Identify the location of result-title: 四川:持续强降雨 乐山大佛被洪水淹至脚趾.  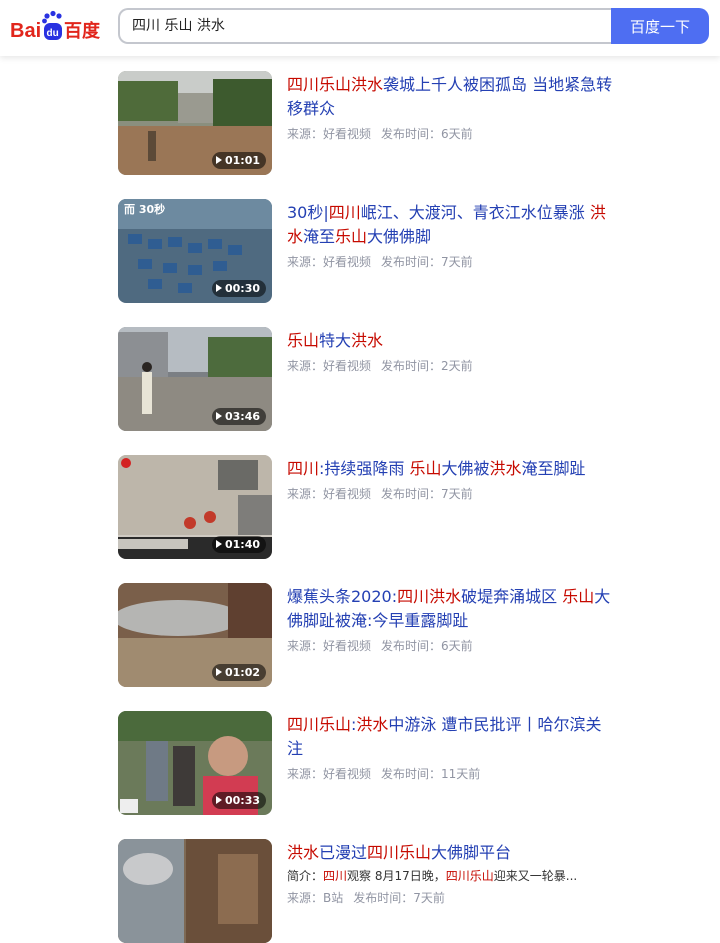
(452, 469).